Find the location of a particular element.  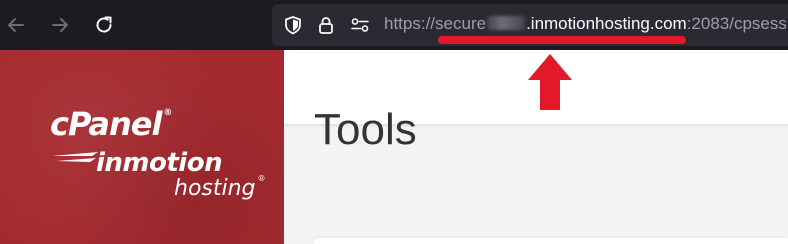

forward-arrow-icon is located at coordinates (60, 25).